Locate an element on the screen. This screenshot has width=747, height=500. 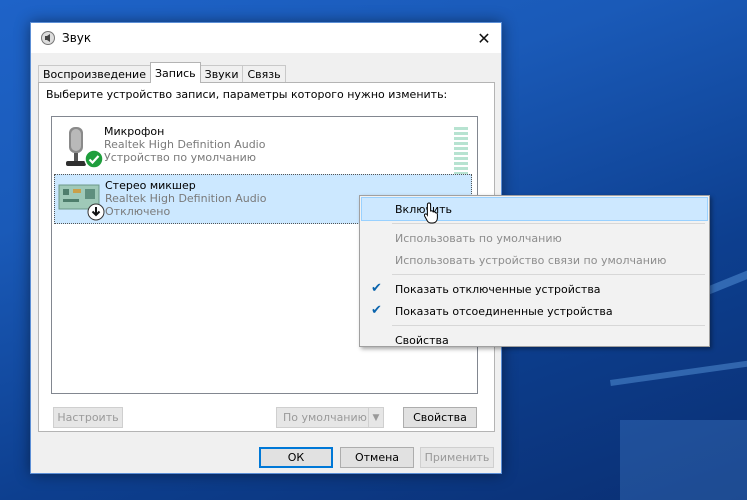
apply-button: Применить is located at coordinates (457, 457).